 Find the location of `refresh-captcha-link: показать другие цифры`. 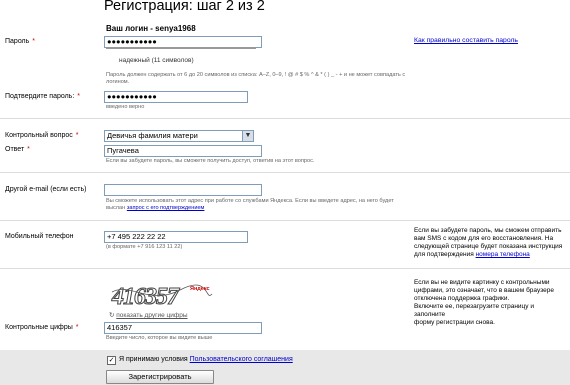

refresh-captcha-link: показать другие цифры is located at coordinates (151, 315).